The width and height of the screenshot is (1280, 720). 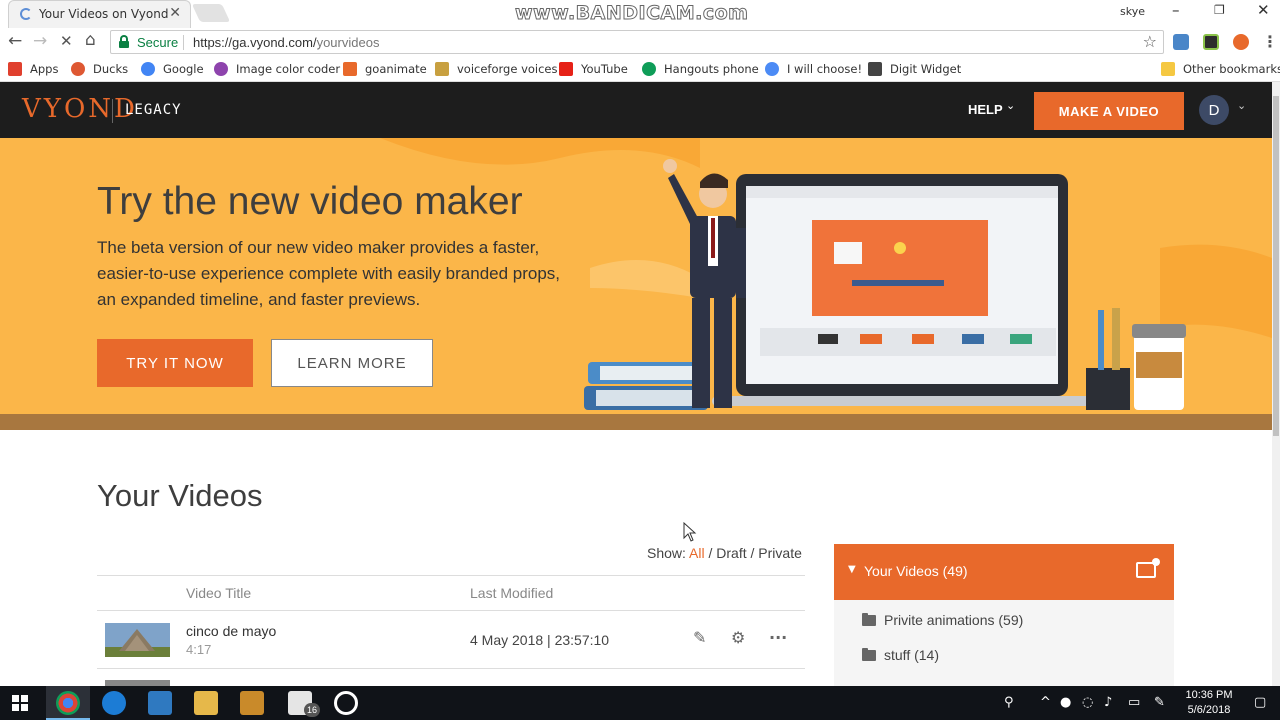 What do you see at coordinates (1219, 10) in the screenshot?
I see `restore-icon: ❐` at bounding box center [1219, 10].